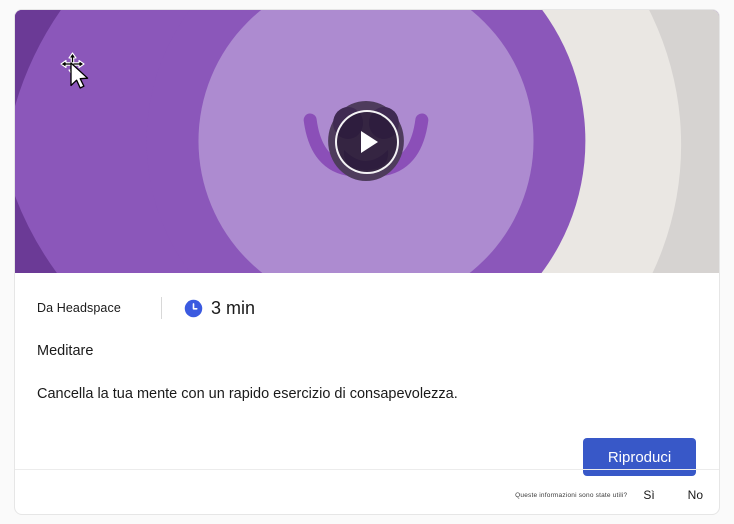 This screenshot has width=734, height=524. What do you see at coordinates (571, 495) in the screenshot?
I see `feedback-question: Queste informazioni sono state utili?` at bounding box center [571, 495].